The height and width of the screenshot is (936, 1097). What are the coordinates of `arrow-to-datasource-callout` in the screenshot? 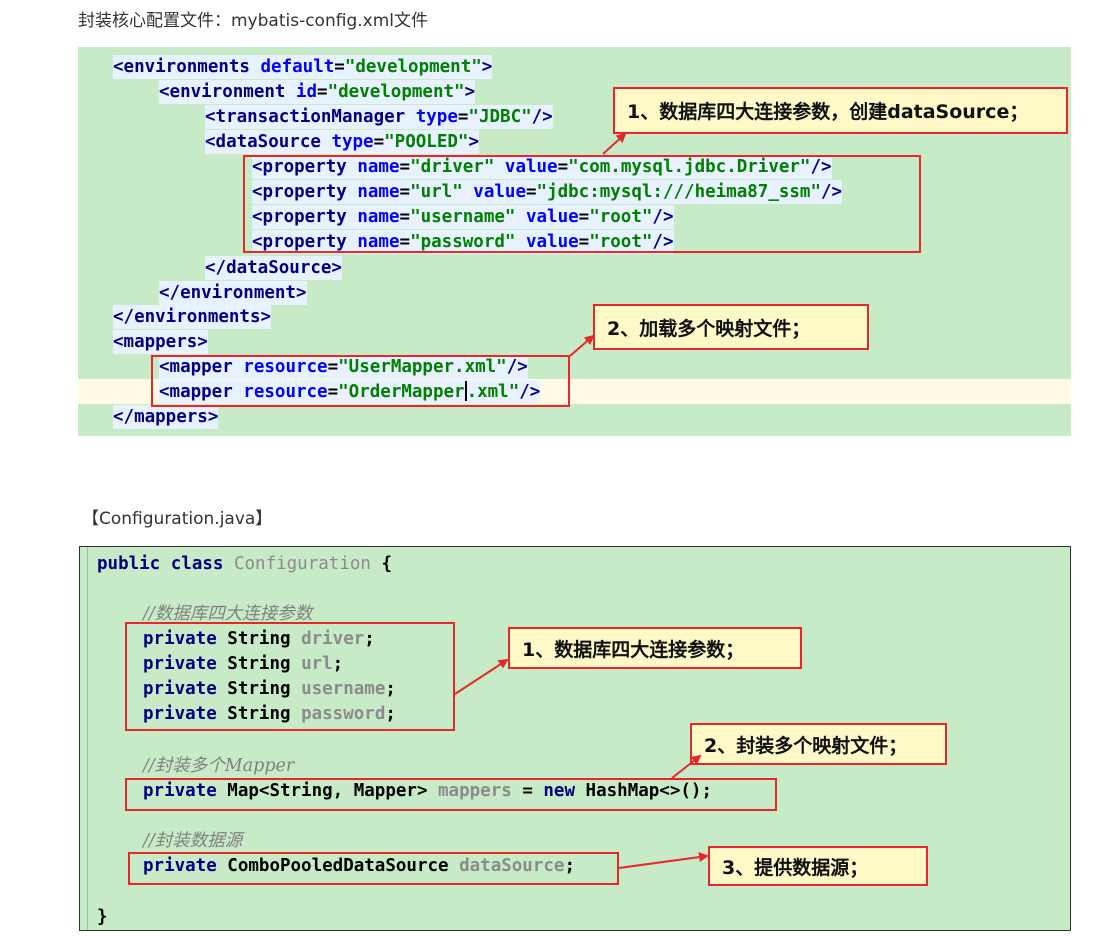 It's located at (614, 143).